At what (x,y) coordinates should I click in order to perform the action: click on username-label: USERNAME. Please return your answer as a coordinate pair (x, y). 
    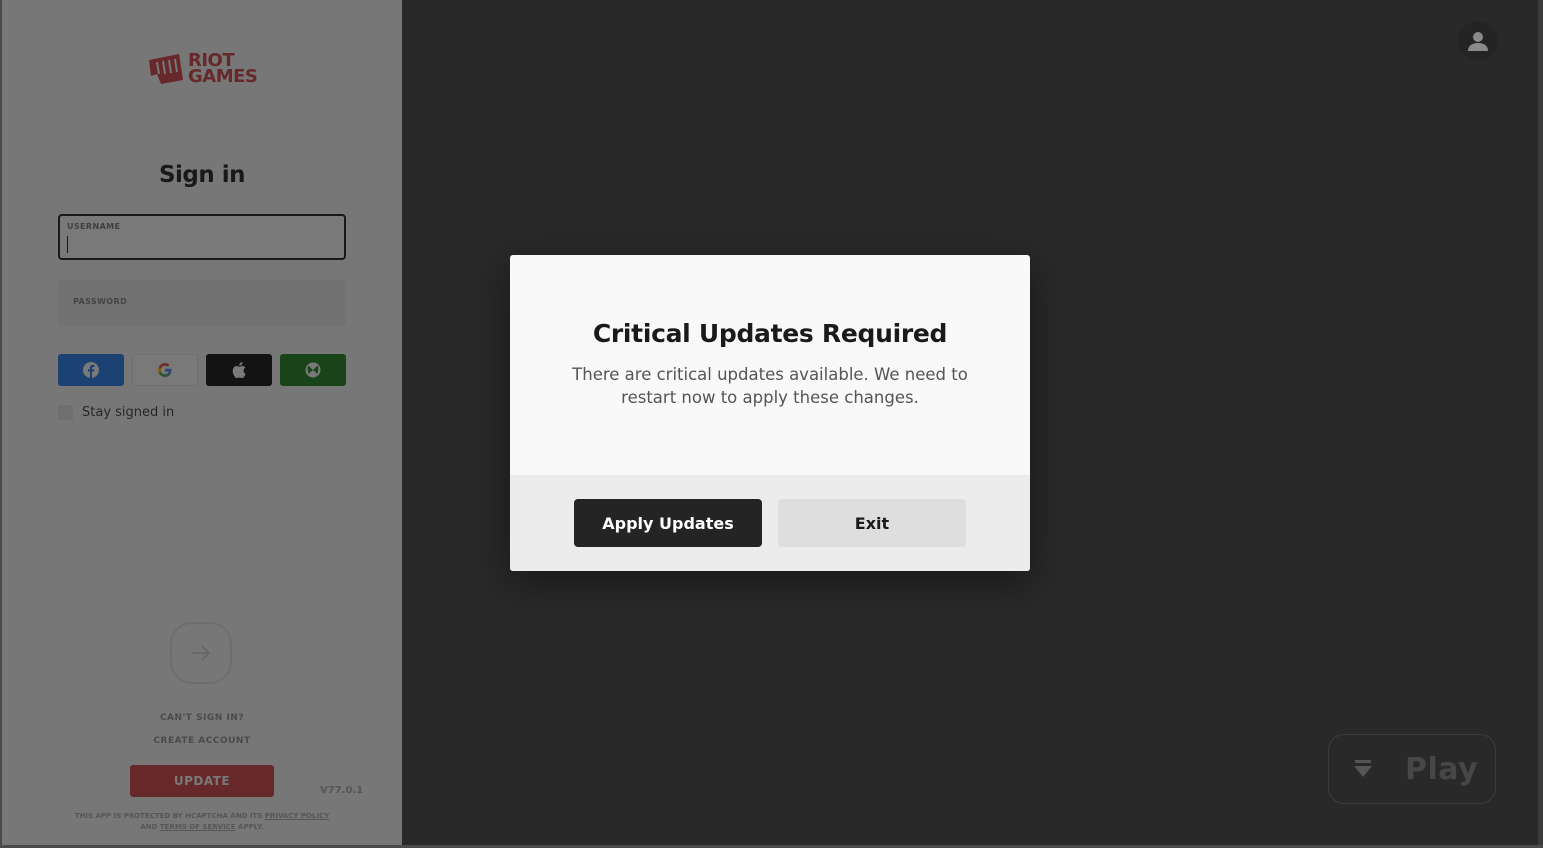
    Looking at the image, I should click on (94, 226).